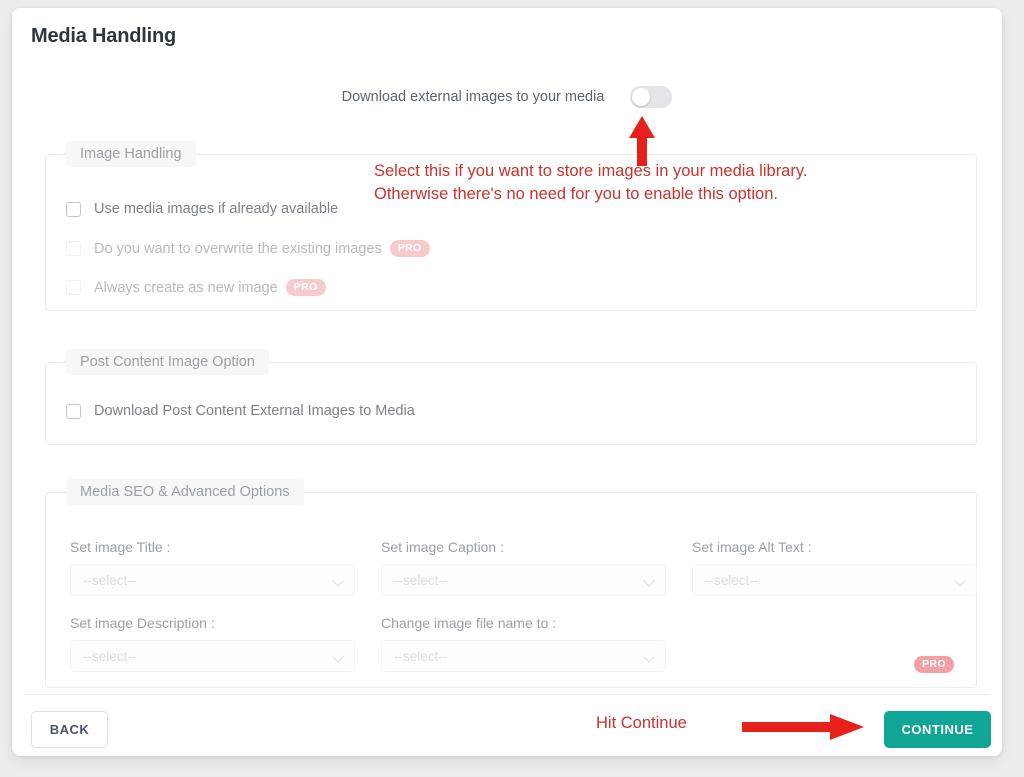  What do you see at coordinates (73, 248) in the screenshot?
I see `checkbox-overwrite-existing-images` at bounding box center [73, 248].